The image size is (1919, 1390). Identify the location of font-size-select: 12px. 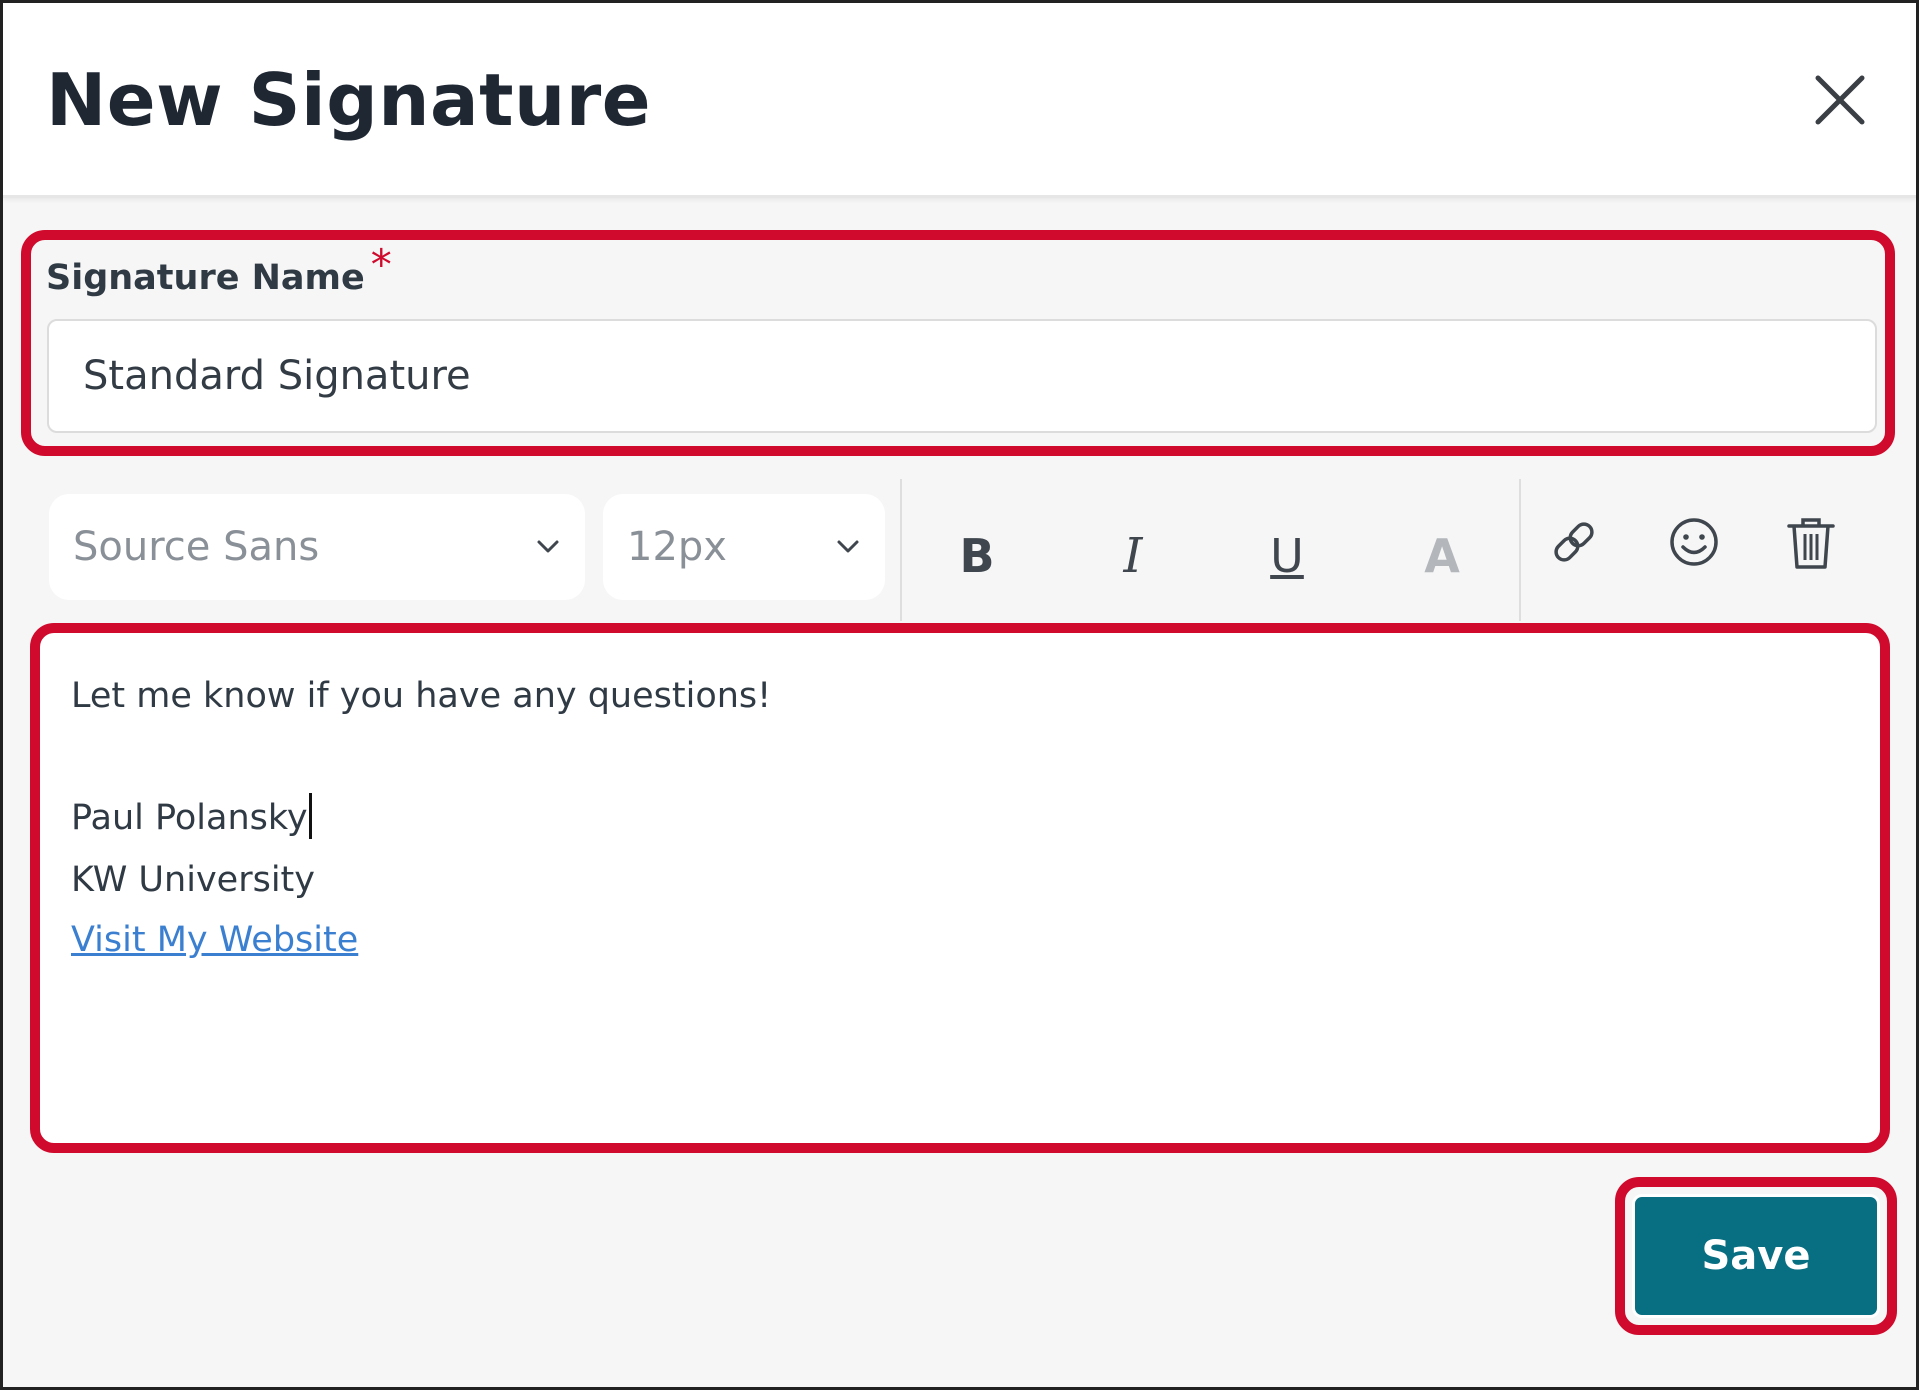
(744, 547).